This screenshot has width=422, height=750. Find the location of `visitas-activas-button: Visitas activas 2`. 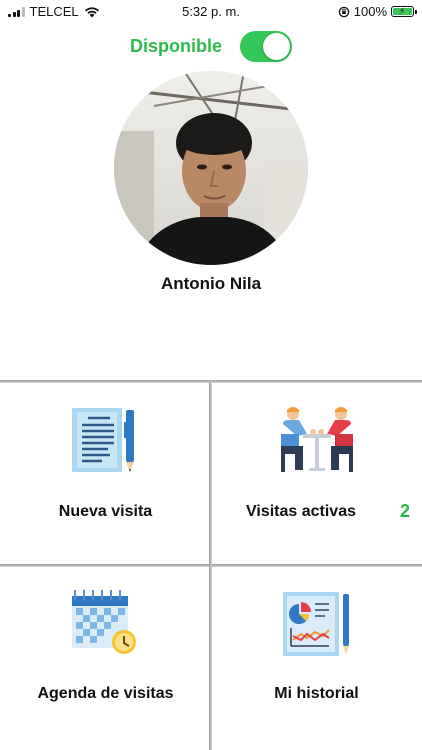

visitas-activas-button: Visitas activas 2 is located at coordinates (316, 474).